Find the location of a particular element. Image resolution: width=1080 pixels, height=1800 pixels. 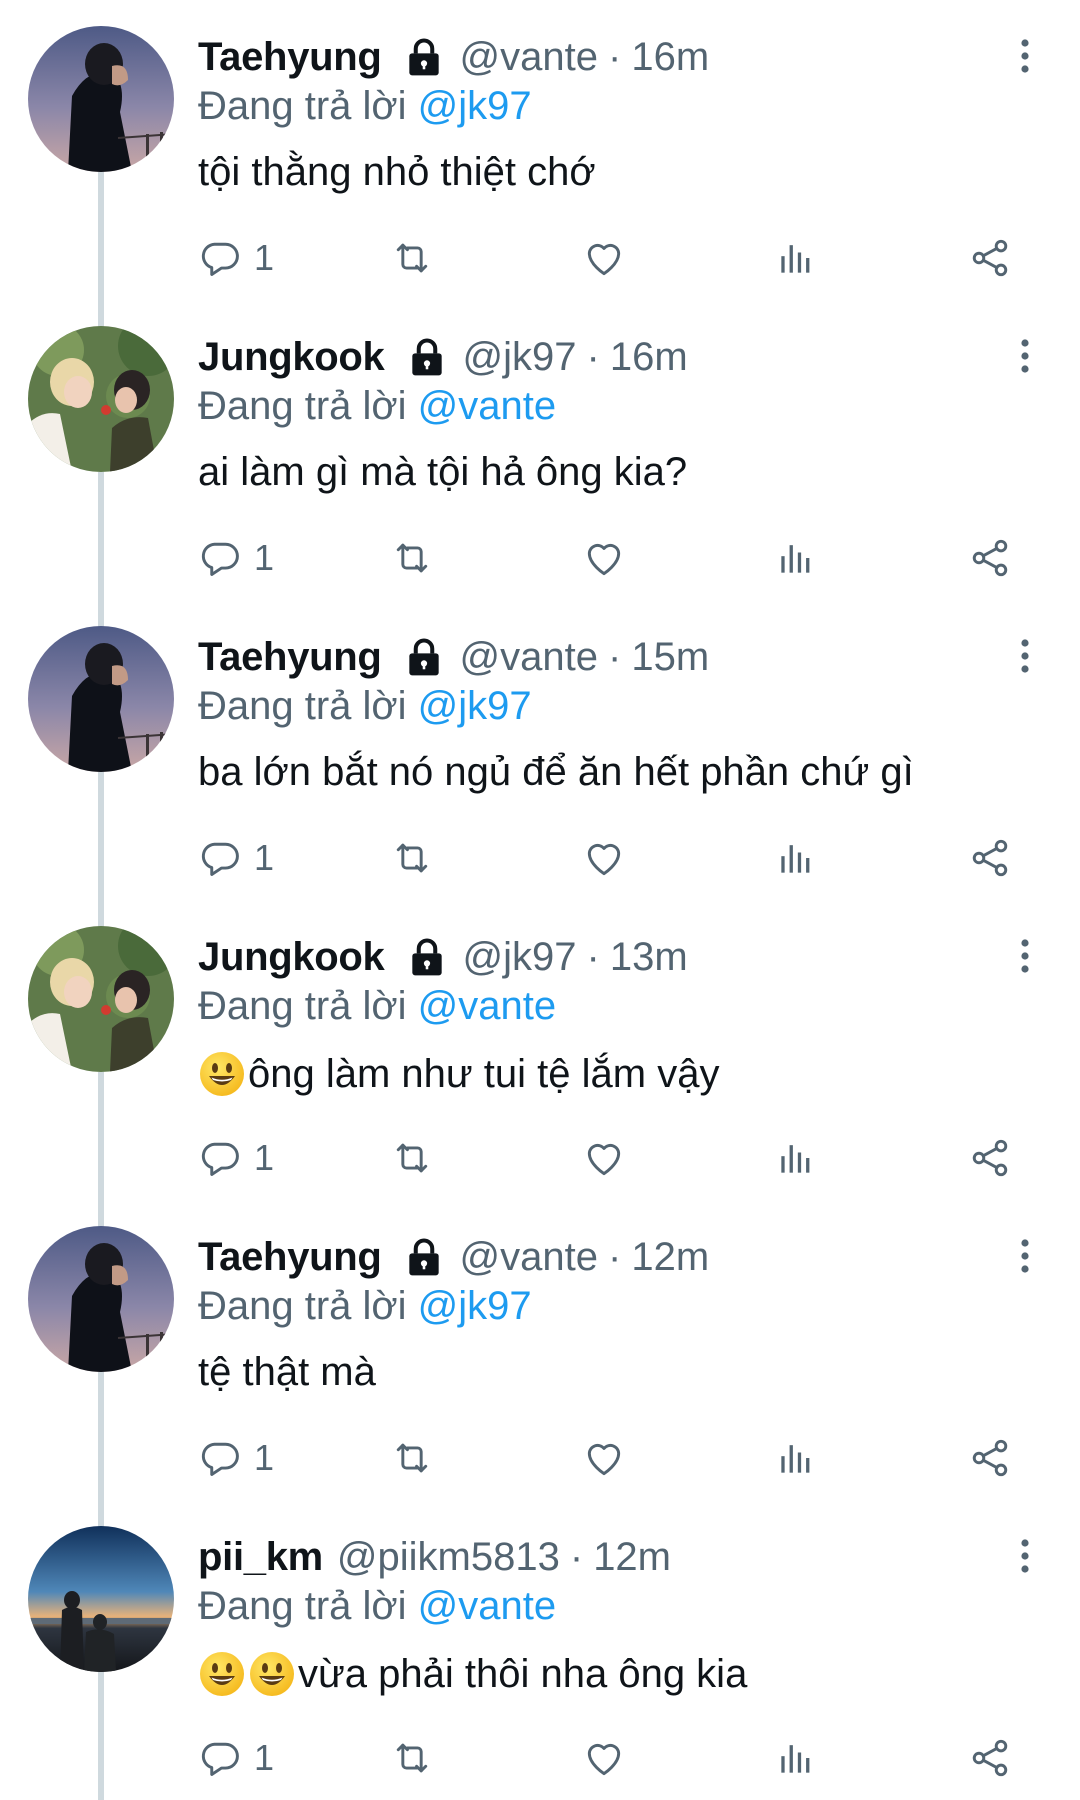

heart-icon is located at coordinates (604, 1158).